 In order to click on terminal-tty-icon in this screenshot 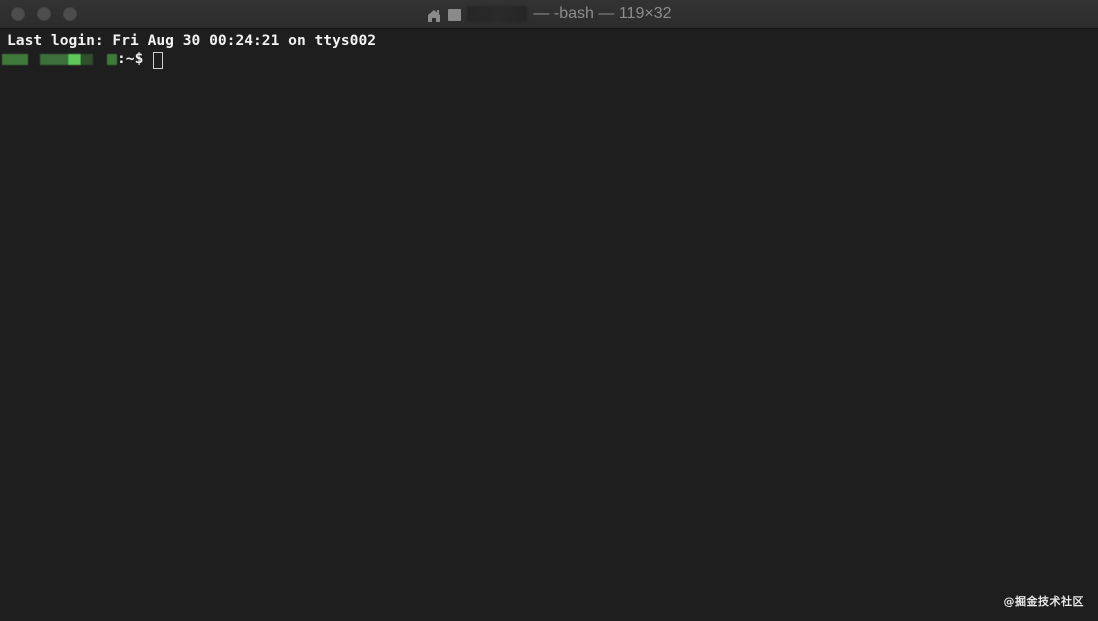, I will do `click(455, 15)`.